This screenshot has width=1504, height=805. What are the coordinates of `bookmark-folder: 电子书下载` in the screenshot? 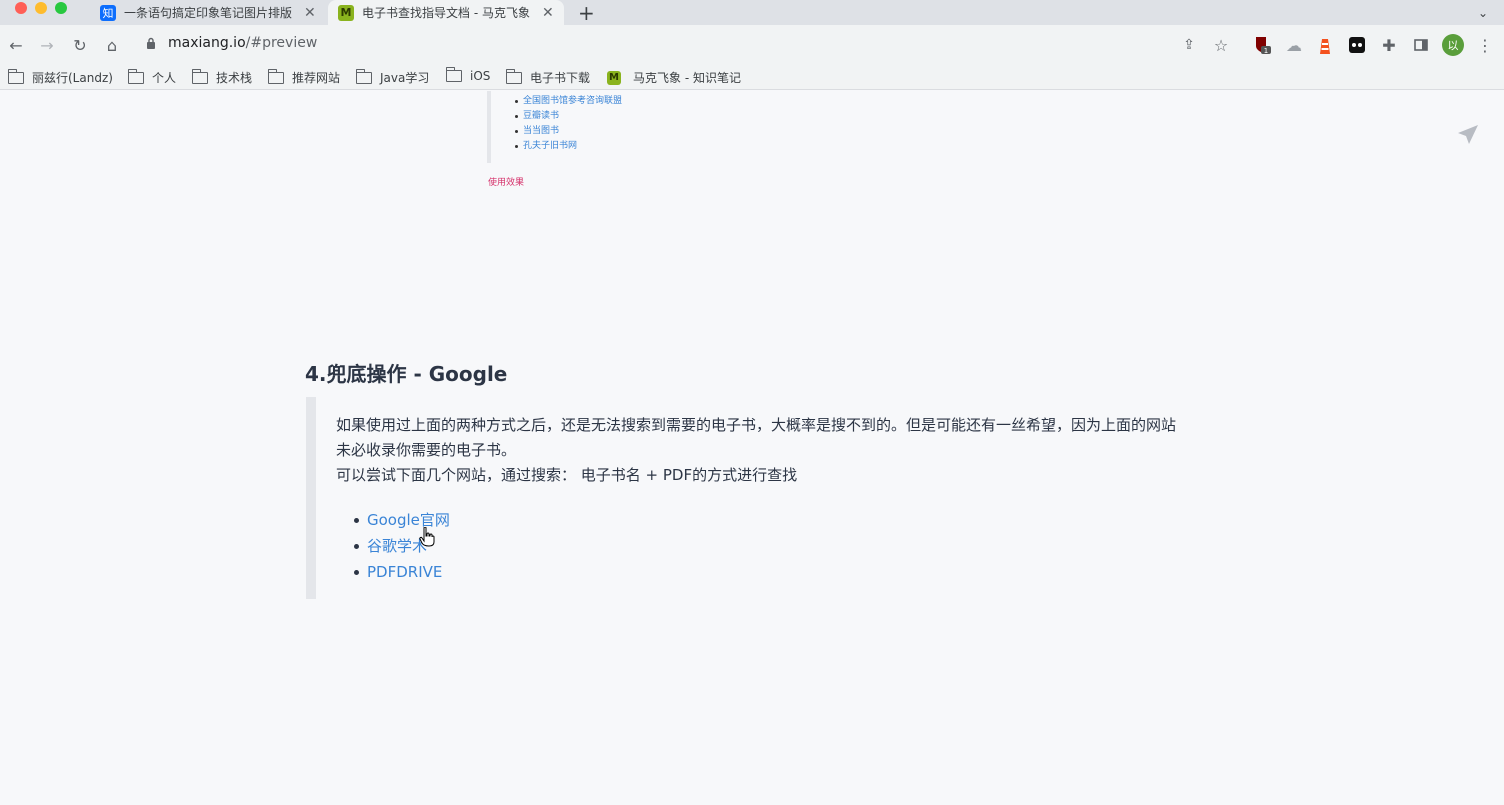 It's located at (547, 77).